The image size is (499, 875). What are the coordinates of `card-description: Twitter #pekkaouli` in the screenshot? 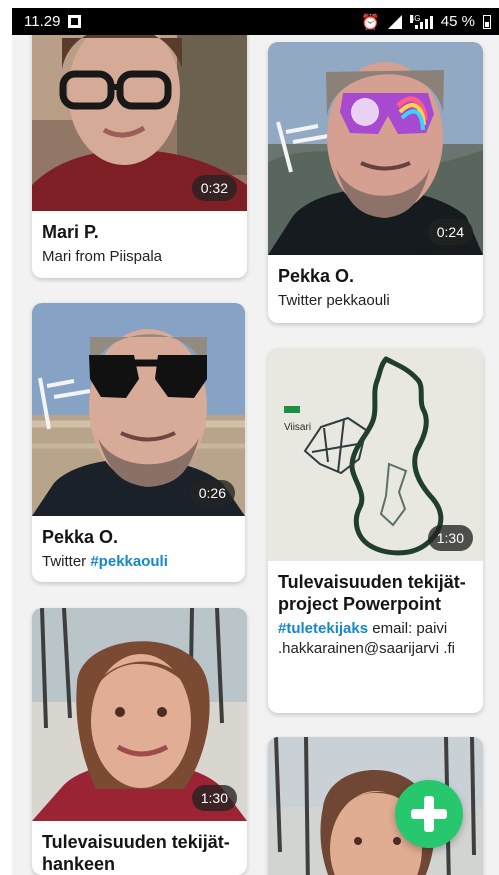 It's located at (138, 562).